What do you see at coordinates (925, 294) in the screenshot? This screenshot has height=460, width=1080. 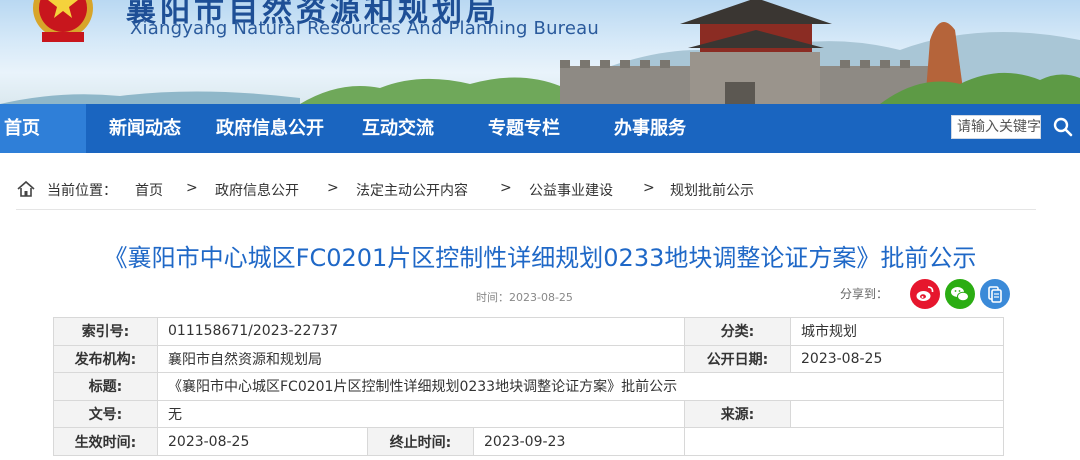 I see `weibo-icon` at bounding box center [925, 294].